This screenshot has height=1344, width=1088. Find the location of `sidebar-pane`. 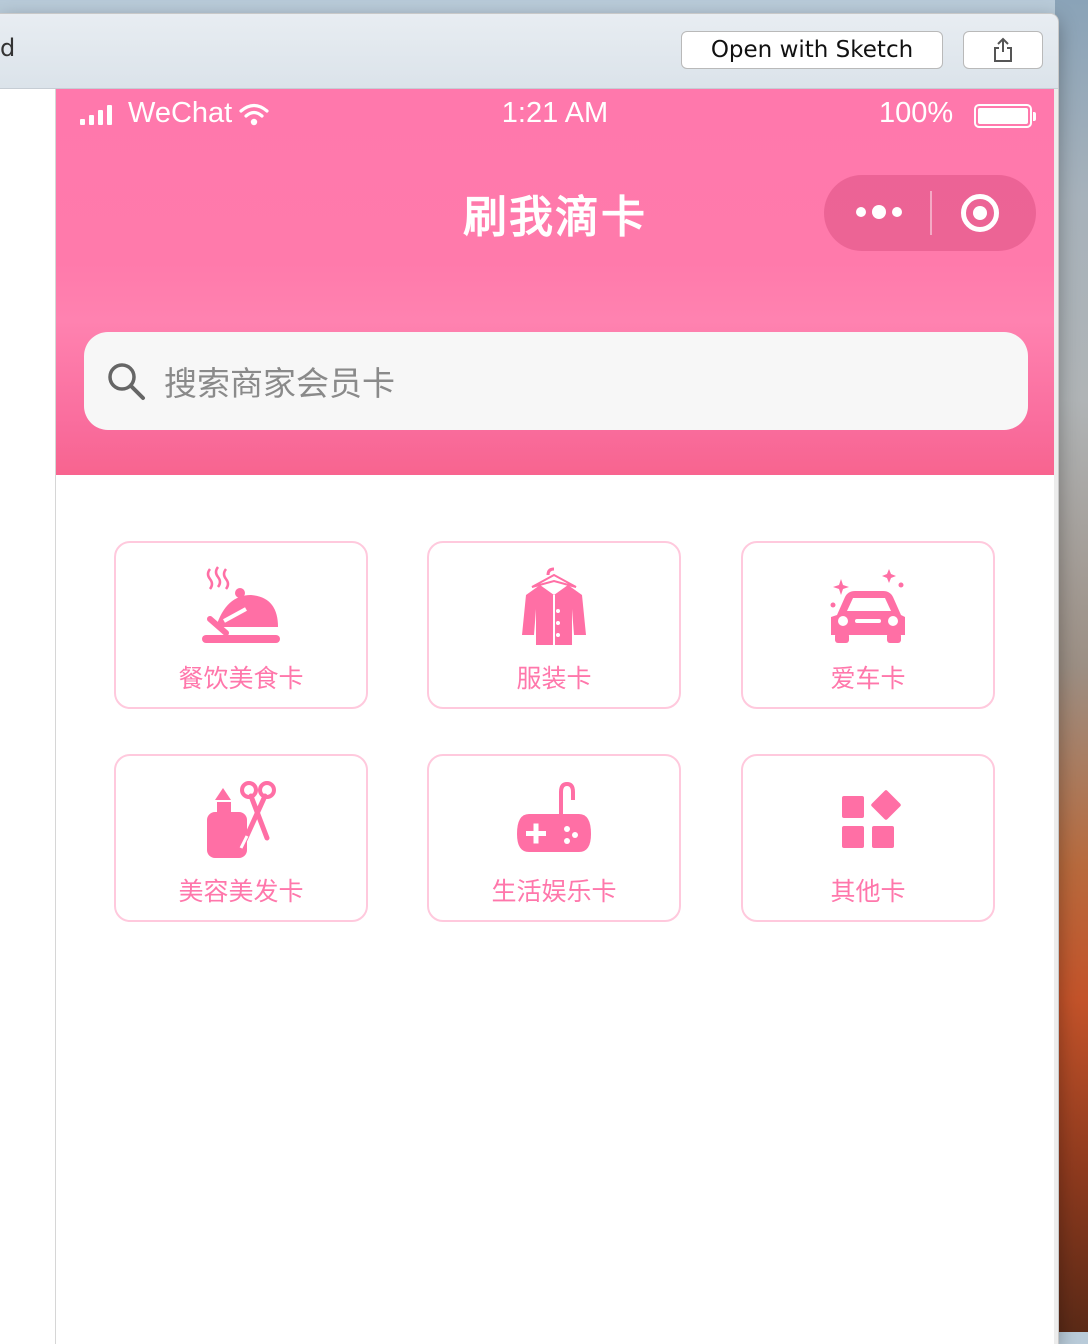

sidebar-pane is located at coordinates (28, 716).